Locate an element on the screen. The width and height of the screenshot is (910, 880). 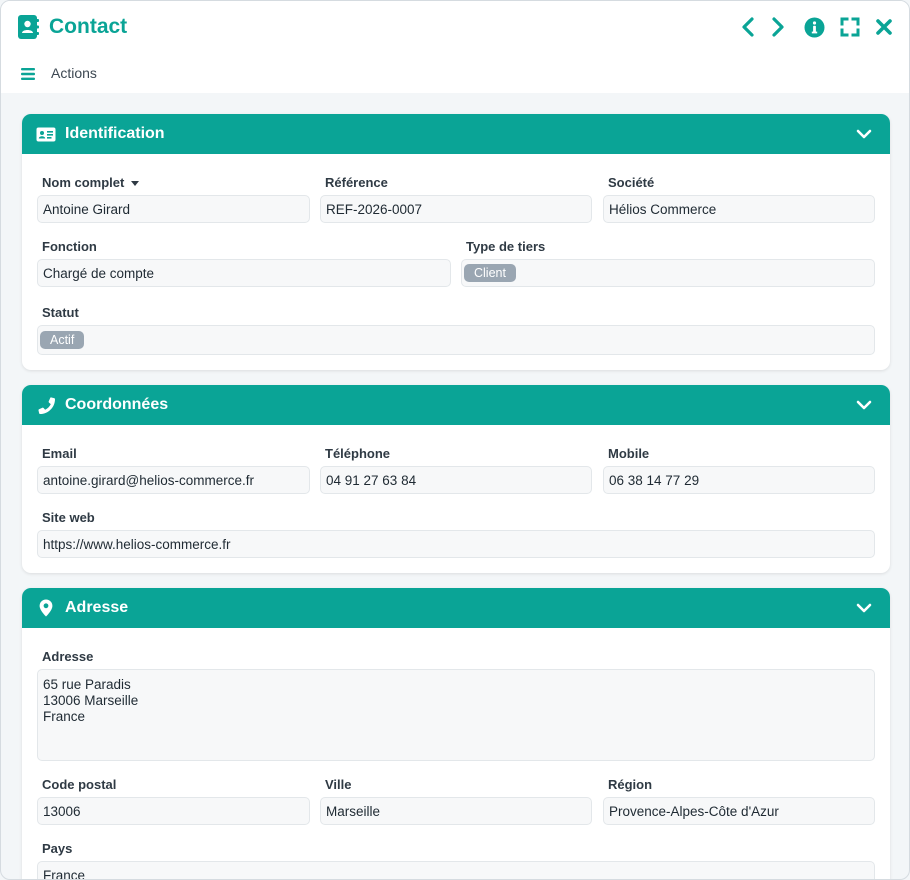
actions-menu: Actions is located at coordinates (59, 73).